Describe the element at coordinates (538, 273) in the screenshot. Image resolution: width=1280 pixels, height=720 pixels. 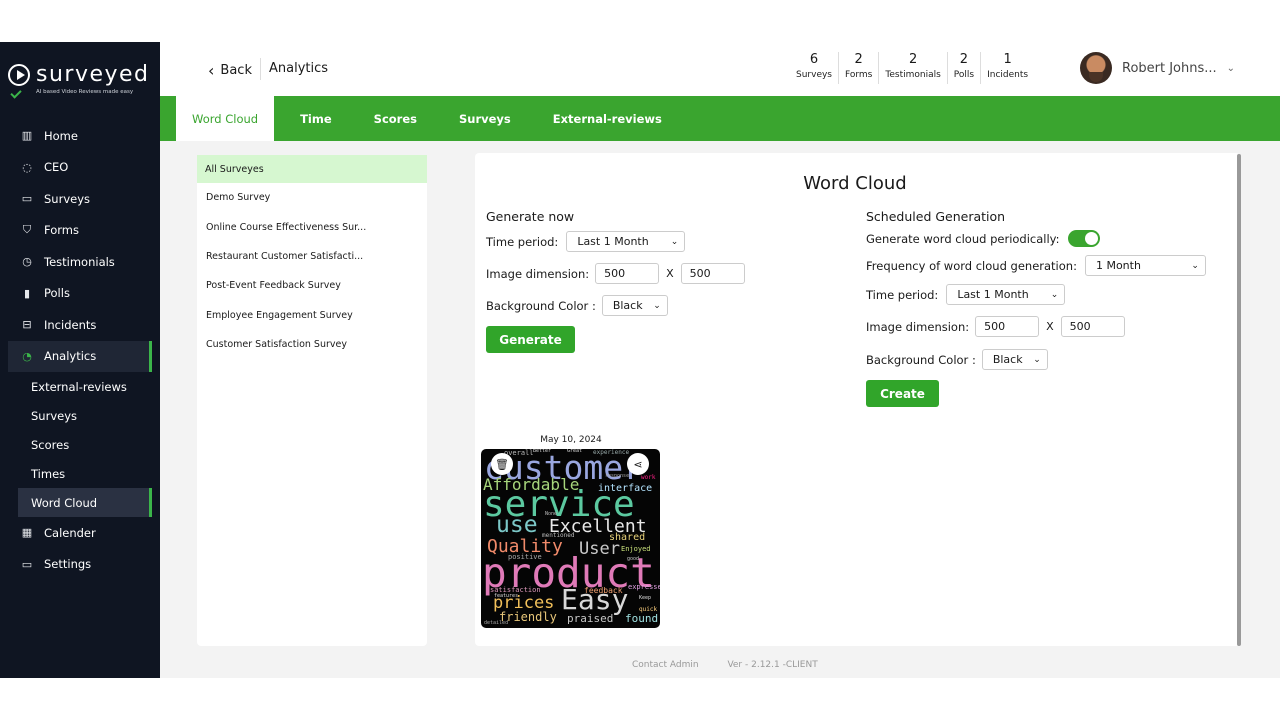
I see `gen-dimension-label: Image dimension:` at that location.